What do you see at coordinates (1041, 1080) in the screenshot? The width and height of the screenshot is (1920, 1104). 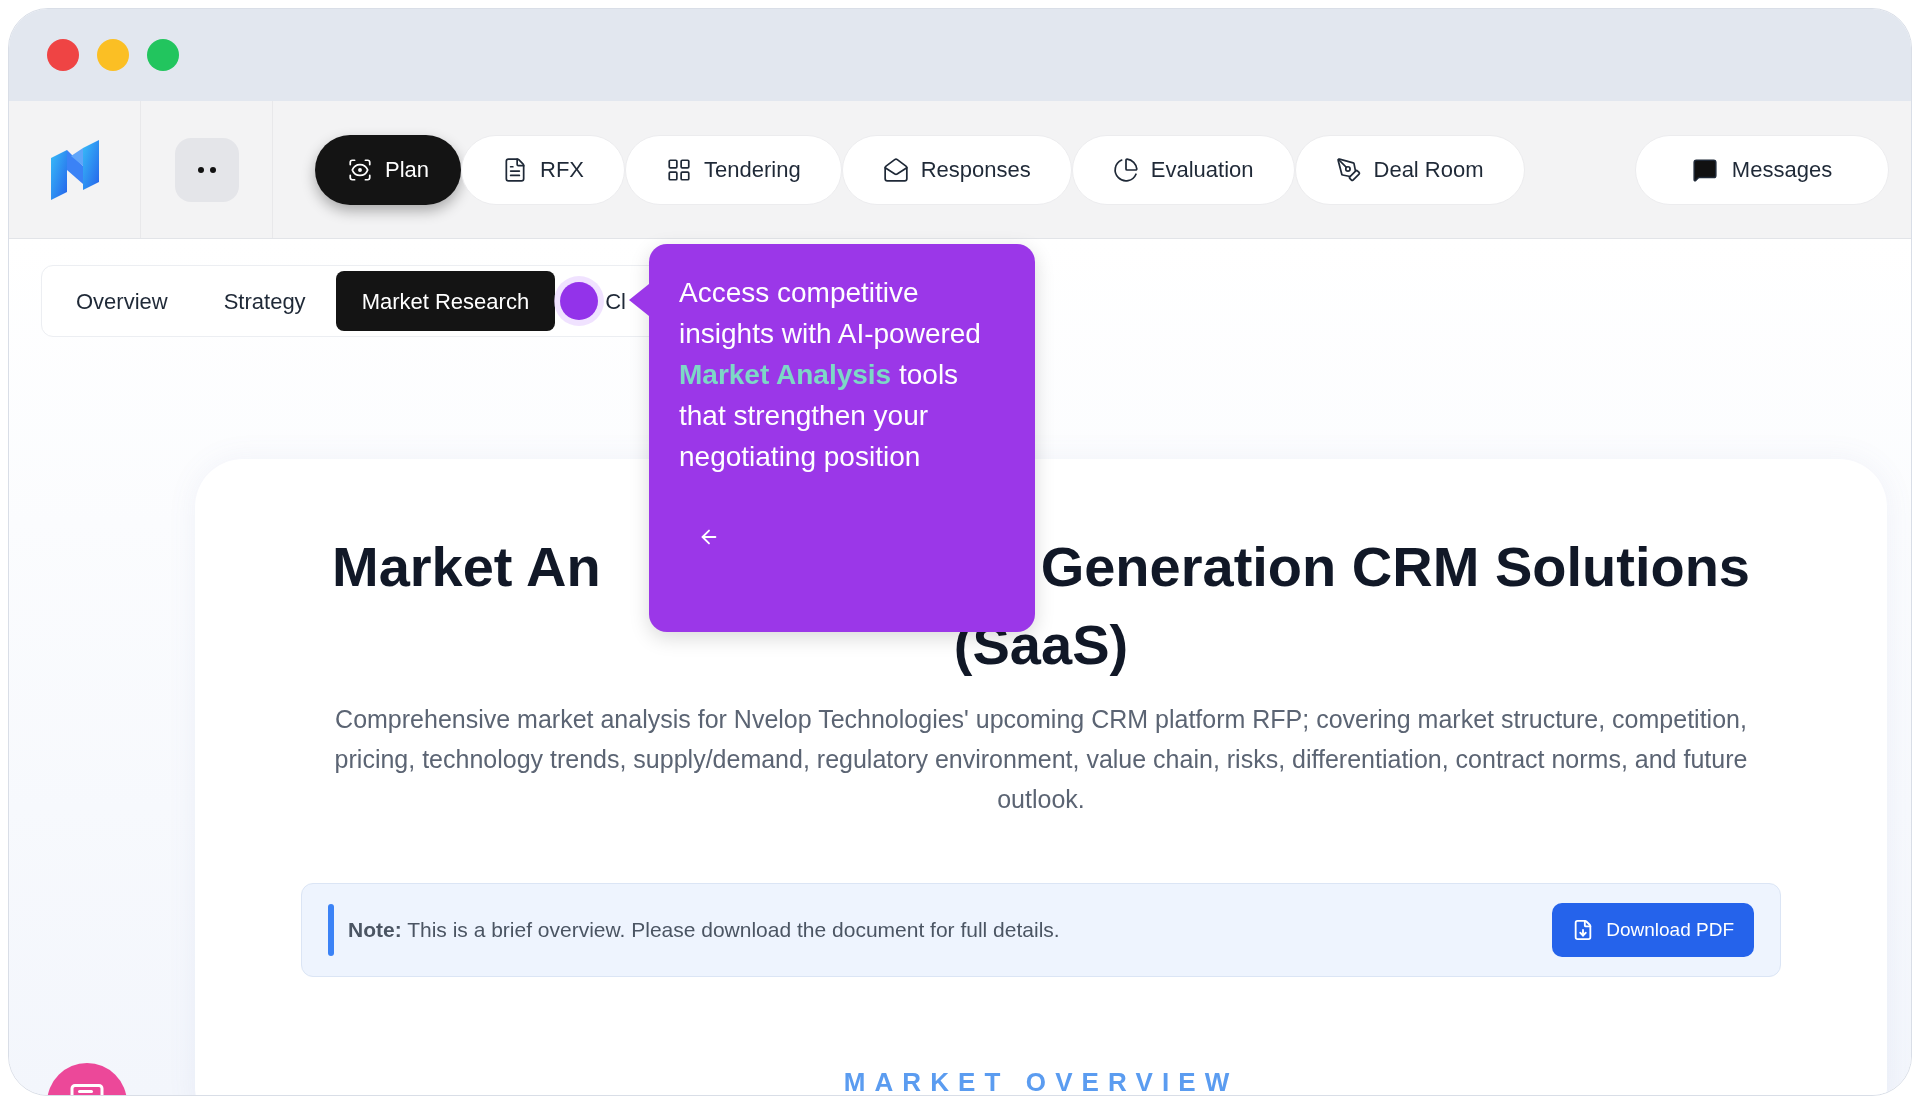 I see `section-heading: MARKET OVERVIEW` at bounding box center [1041, 1080].